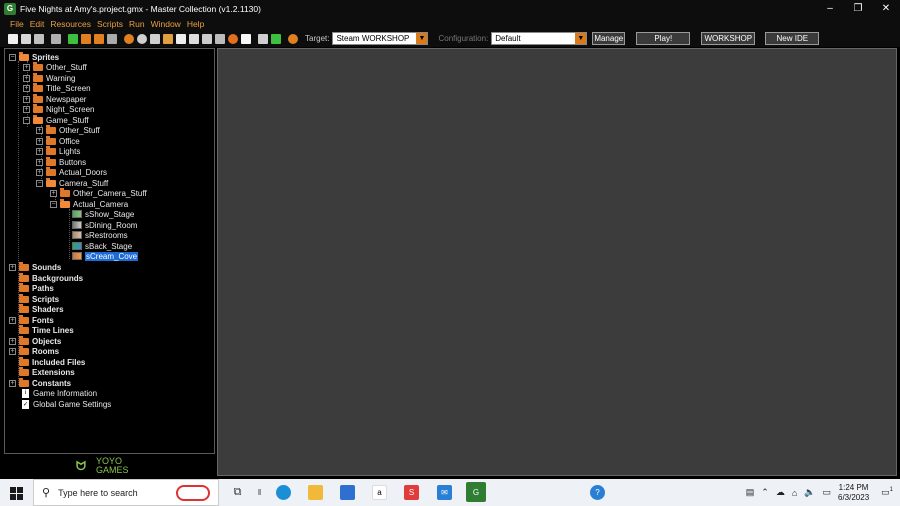 The width and height of the screenshot is (900, 506). Describe the element at coordinates (663, 38) in the screenshot. I see `play-button: Play!` at that location.